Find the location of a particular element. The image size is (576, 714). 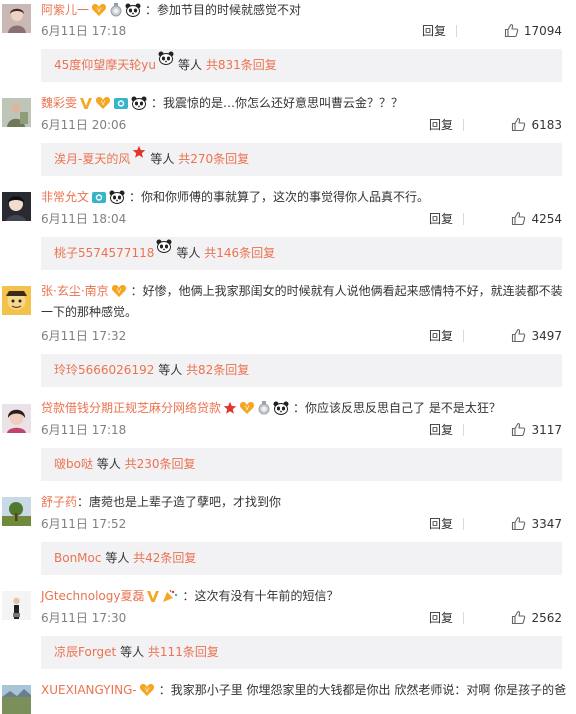

medal-icon is located at coordinates (265, 410).